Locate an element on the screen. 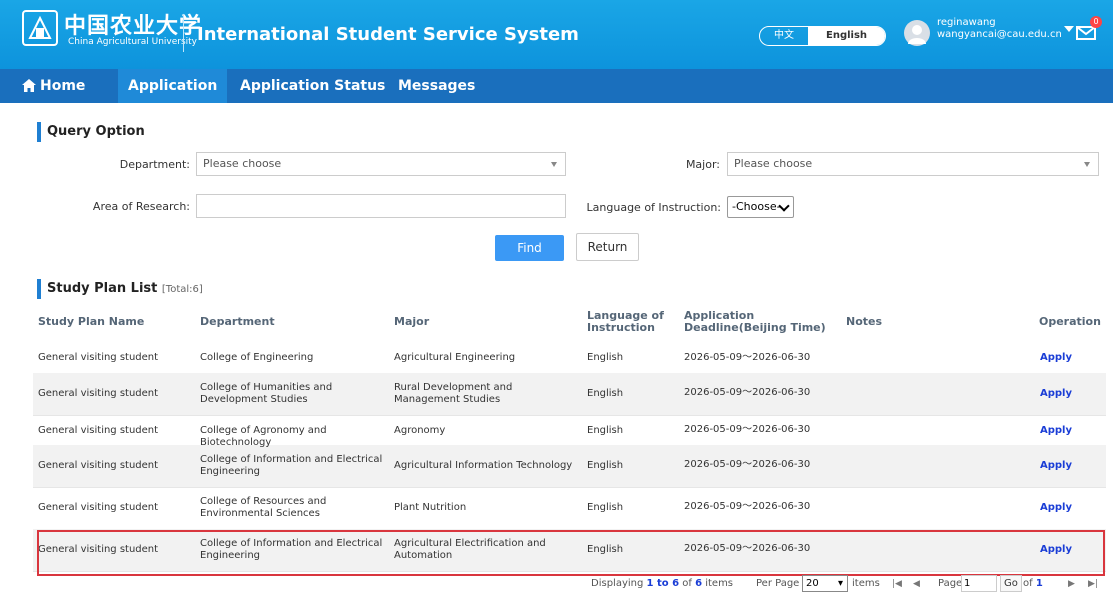 The image size is (1113, 601). department-select: Please choose is located at coordinates (381, 164).